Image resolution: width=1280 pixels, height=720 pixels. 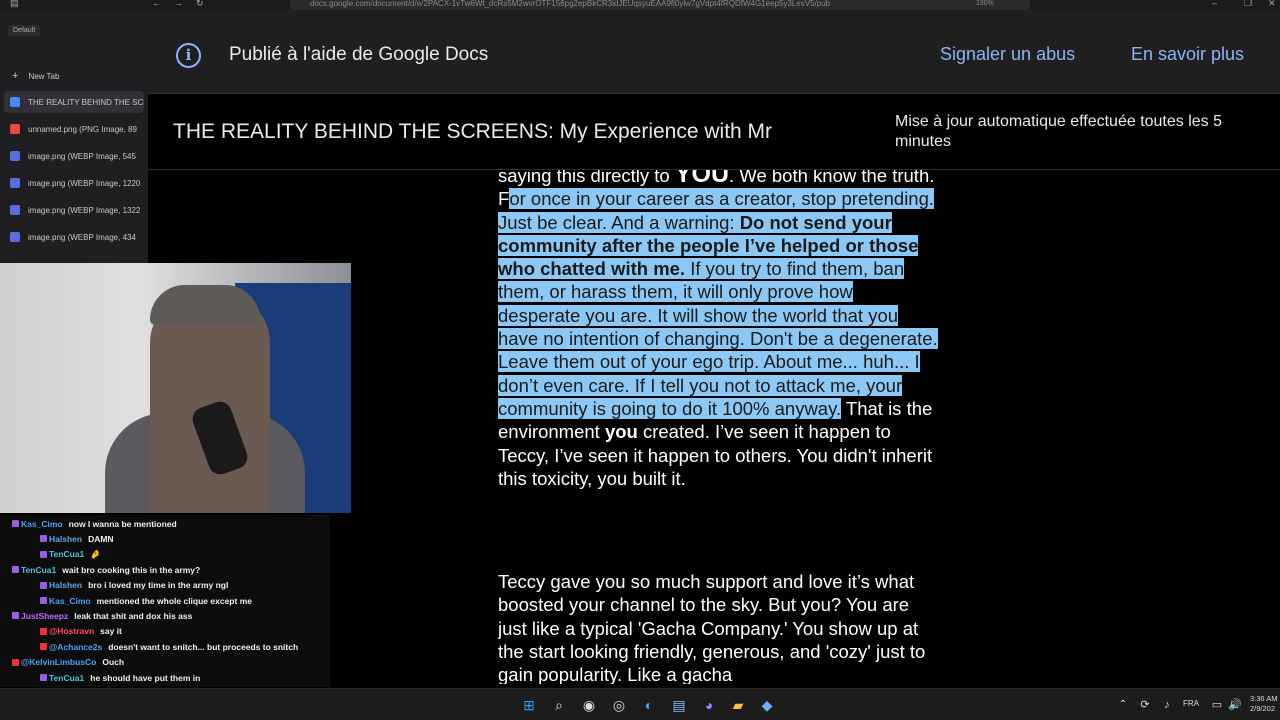 What do you see at coordinates (1272, 4) in the screenshot?
I see `close-icon: ✕` at bounding box center [1272, 4].